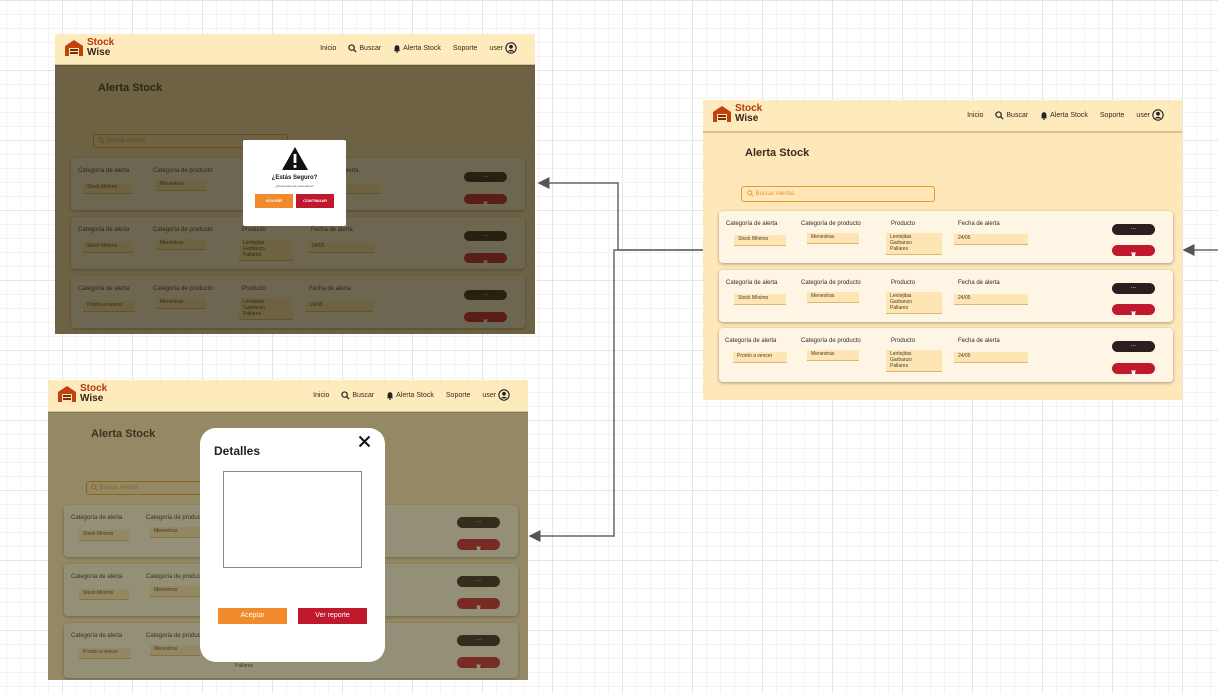 Image resolution: width=1218 pixels, height=693 pixels. What do you see at coordinates (274, 201) in the screenshot?
I see `back-button: VOLVER` at bounding box center [274, 201].